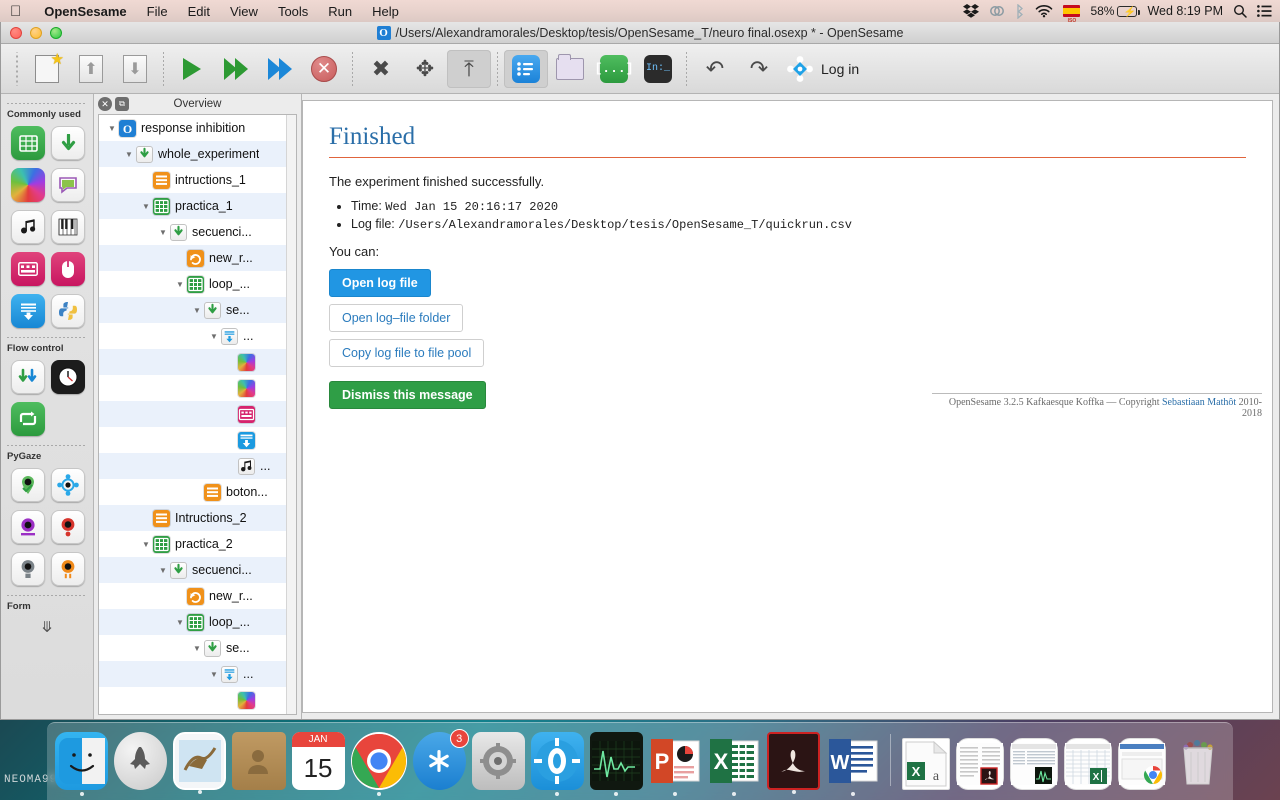 The image size is (1280, 800). I want to click on dock-min-activity-window, so click(1033, 764).